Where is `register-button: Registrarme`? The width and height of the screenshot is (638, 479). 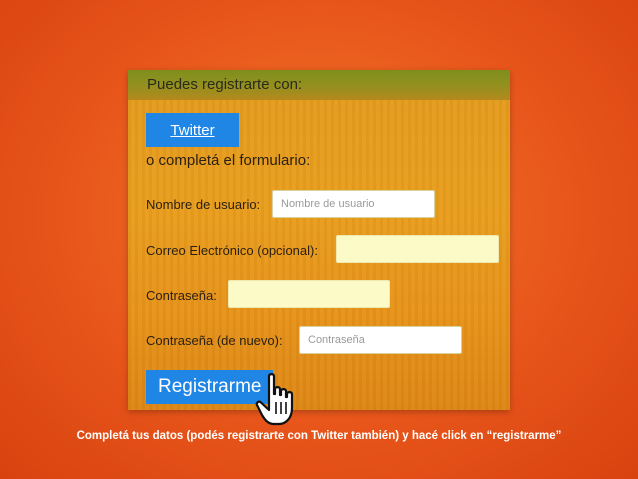
register-button: Registrarme is located at coordinates (209, 387).